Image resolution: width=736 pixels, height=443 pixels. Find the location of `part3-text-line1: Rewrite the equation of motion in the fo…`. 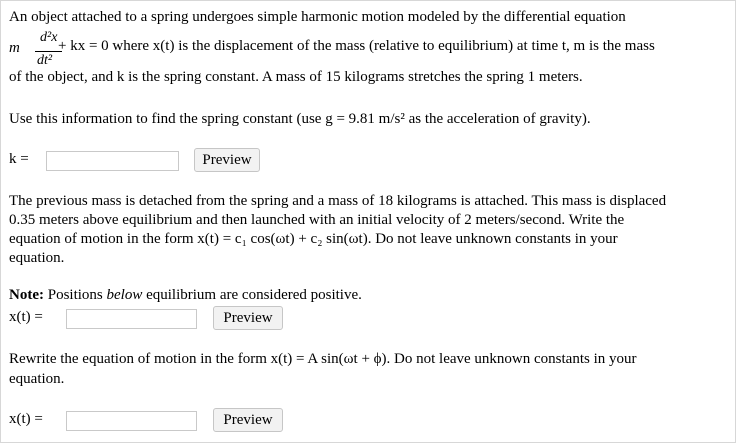

part3-text-line1: Rewrite the equation of motion in the fo… is located at coordinates (323, 359).